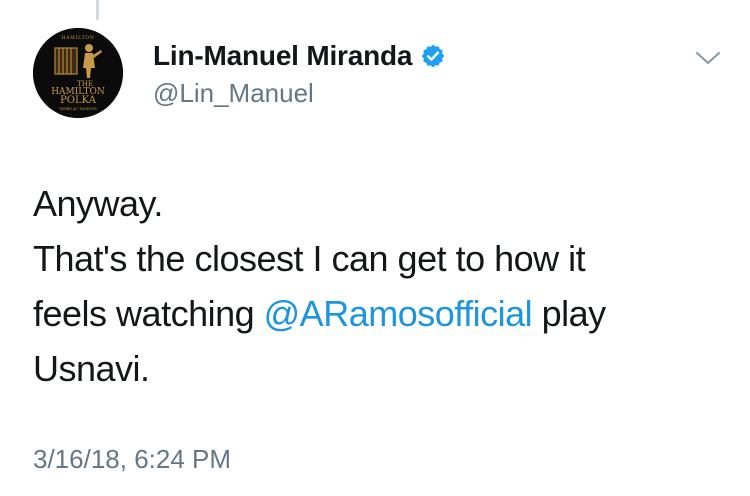 The width and height of the screenshot is (750, 496). Describe the element at coordinates (78, 100) in the screenshot. I see `avatar-polka-text: POLKA` at that location.